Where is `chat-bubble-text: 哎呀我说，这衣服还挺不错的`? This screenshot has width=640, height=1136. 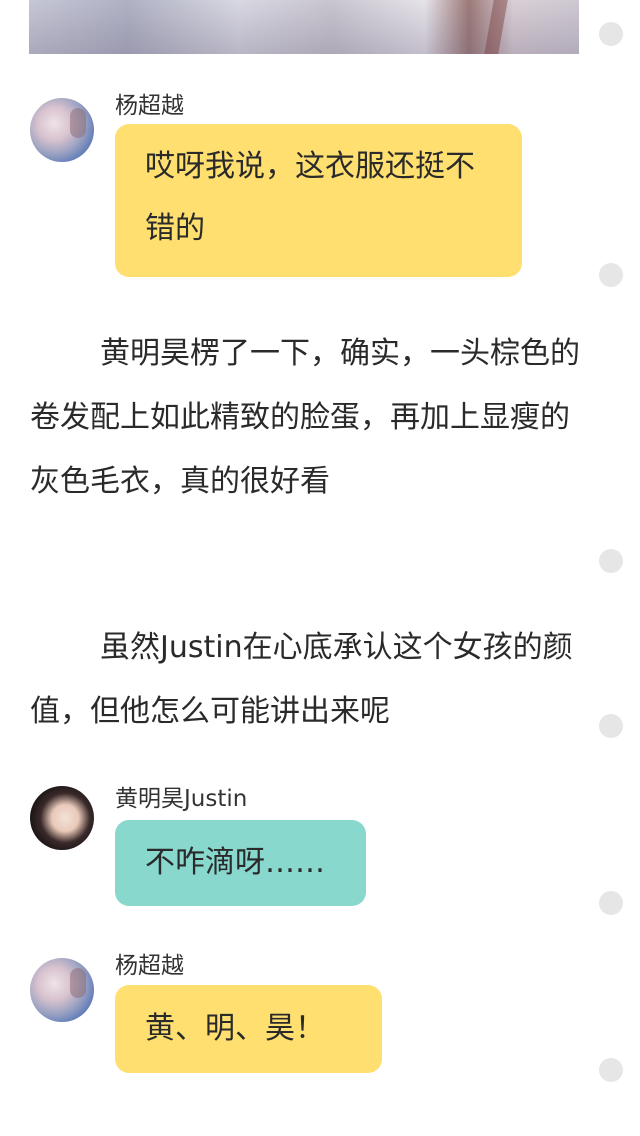 chat-bubble-text: 哎呀我说，这衣服还挺不错的 is located at coordinates (310, 197).